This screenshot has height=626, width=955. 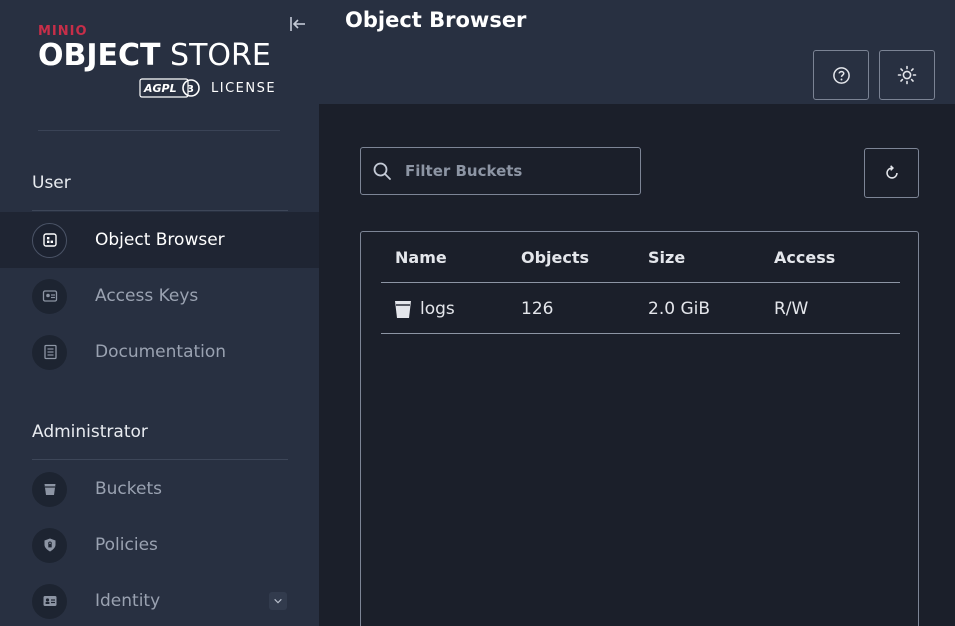 I want to click on search-input, so click(x=517, y=171).